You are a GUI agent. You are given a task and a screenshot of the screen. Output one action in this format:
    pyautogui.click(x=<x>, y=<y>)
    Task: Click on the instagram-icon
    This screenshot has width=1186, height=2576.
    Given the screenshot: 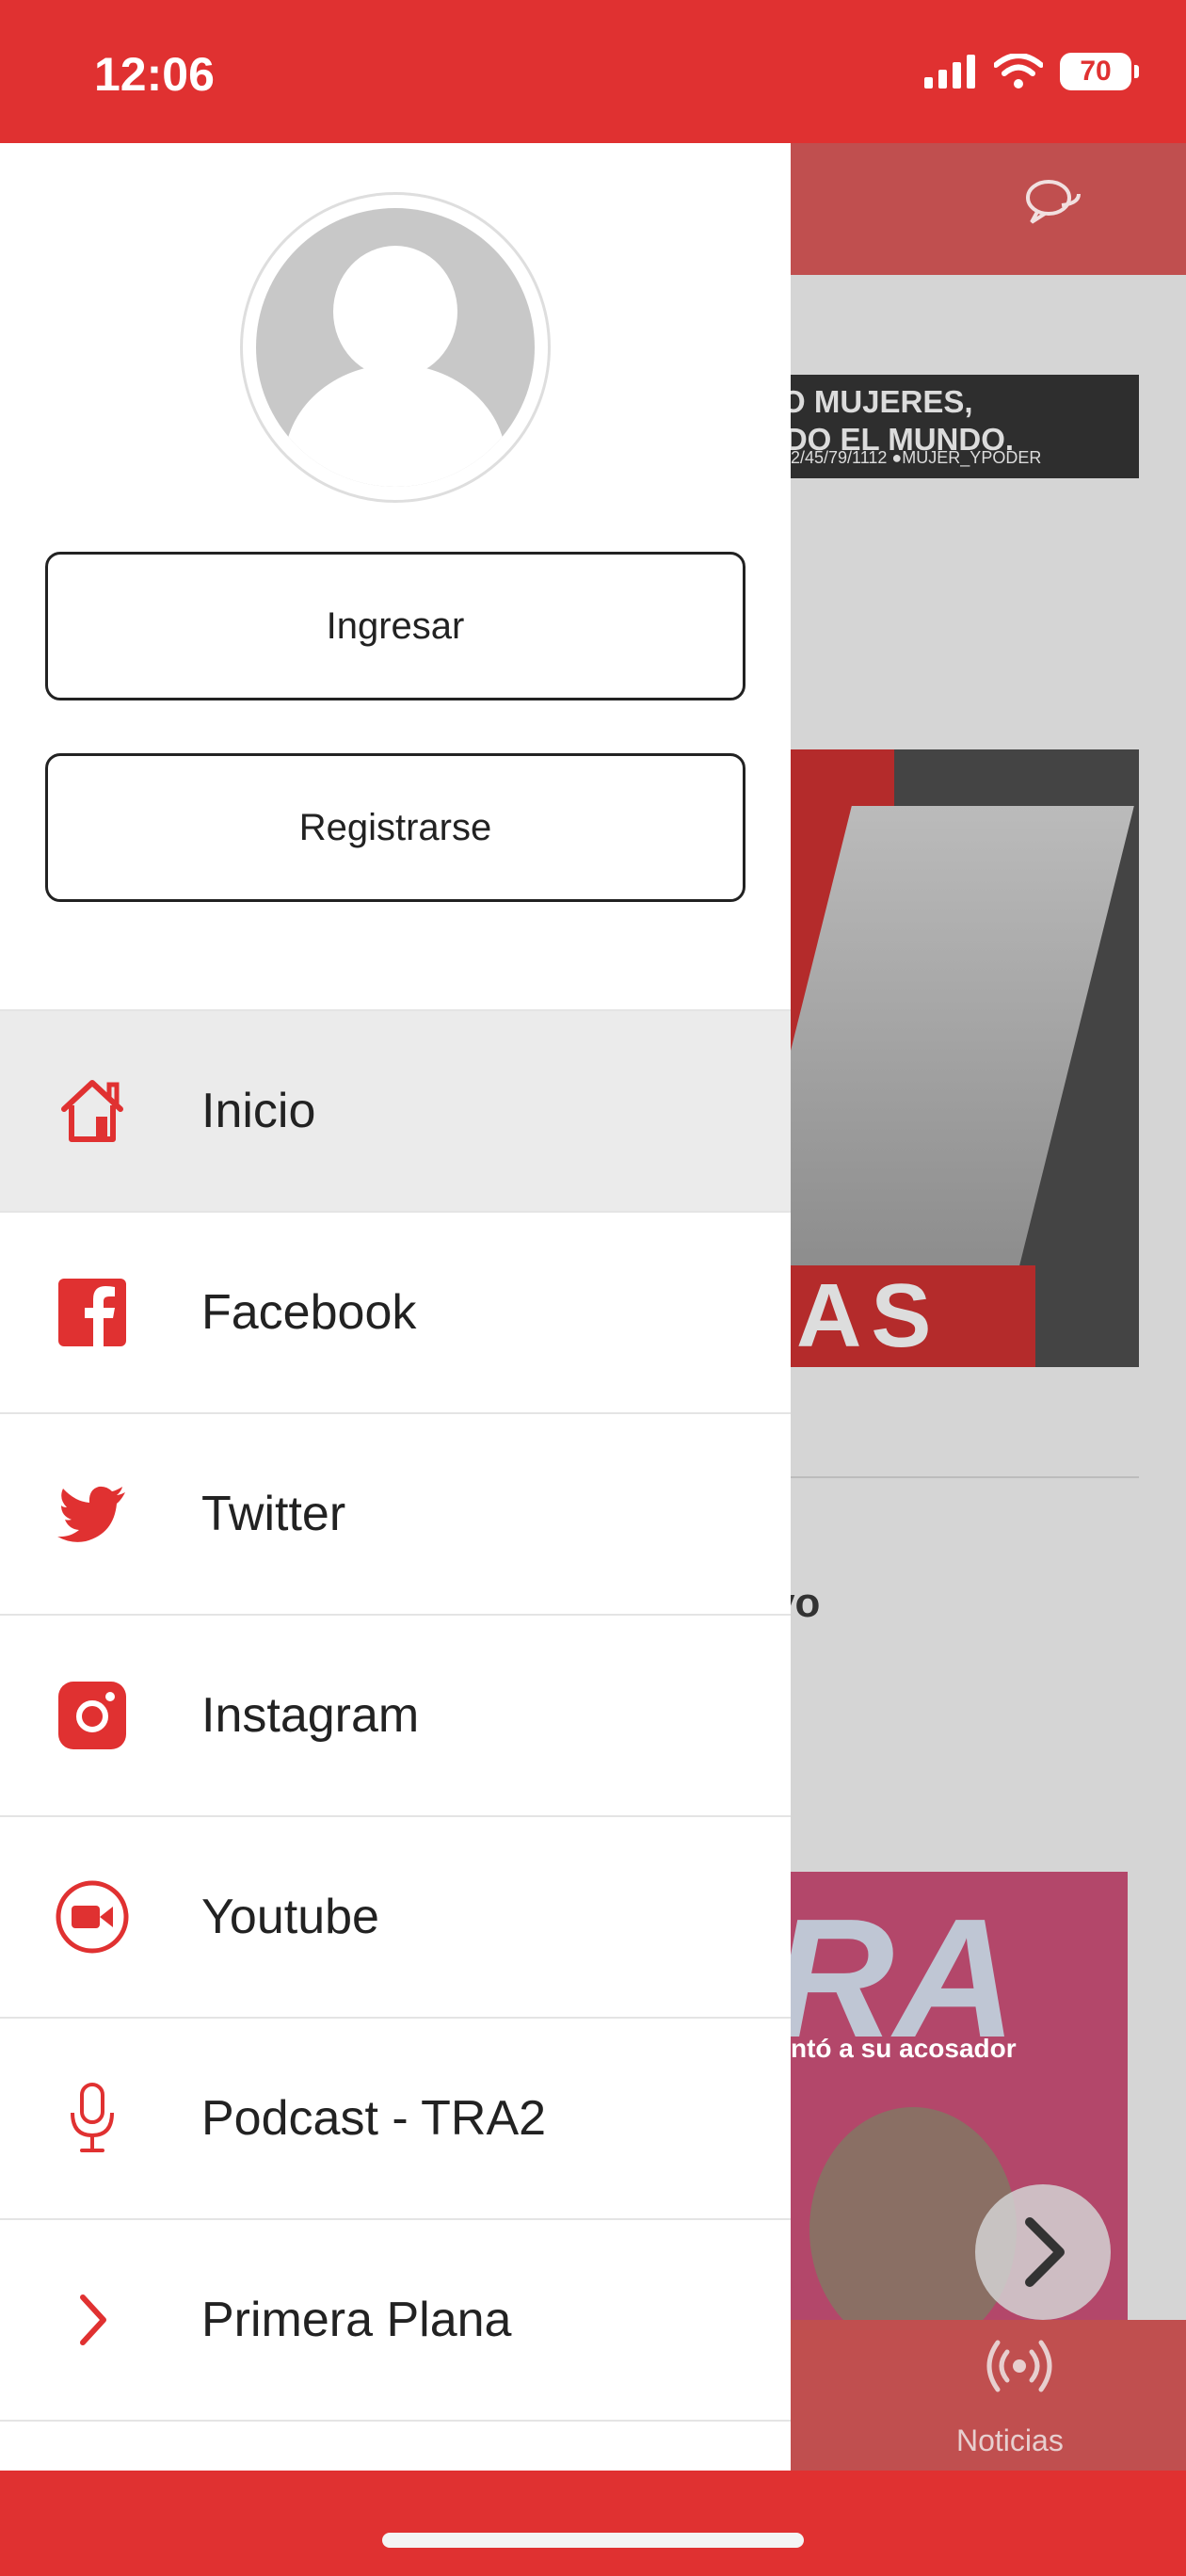 What is the action you would take?
    pyautogui.click(x=92, y=1715)
    